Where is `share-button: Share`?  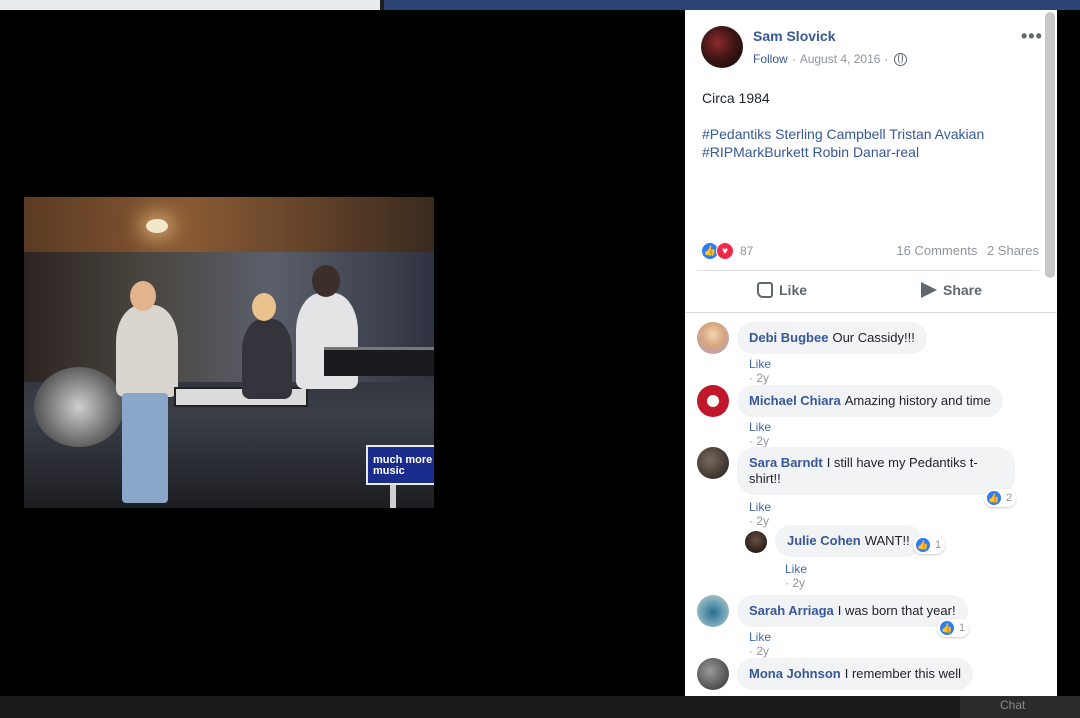 share-button: Share is located at coordinates (951, 290).